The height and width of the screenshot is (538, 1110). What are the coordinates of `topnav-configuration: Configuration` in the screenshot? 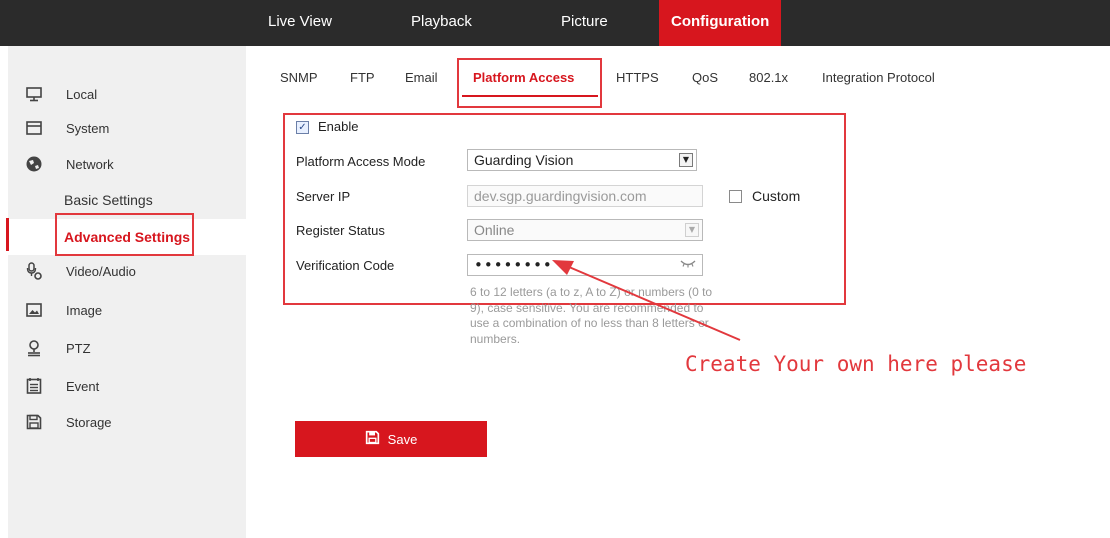 It's located at (720, 23).